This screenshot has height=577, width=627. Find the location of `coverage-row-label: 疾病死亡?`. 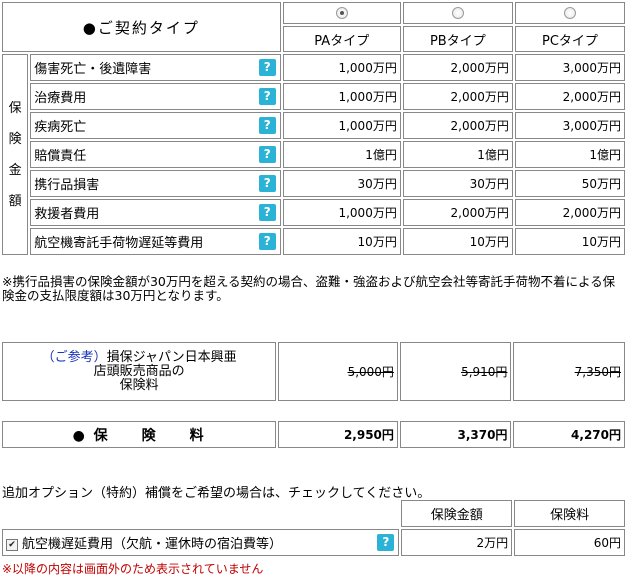

coverage-row-label: 疾病死亡? is located at coordinates (155, 125).